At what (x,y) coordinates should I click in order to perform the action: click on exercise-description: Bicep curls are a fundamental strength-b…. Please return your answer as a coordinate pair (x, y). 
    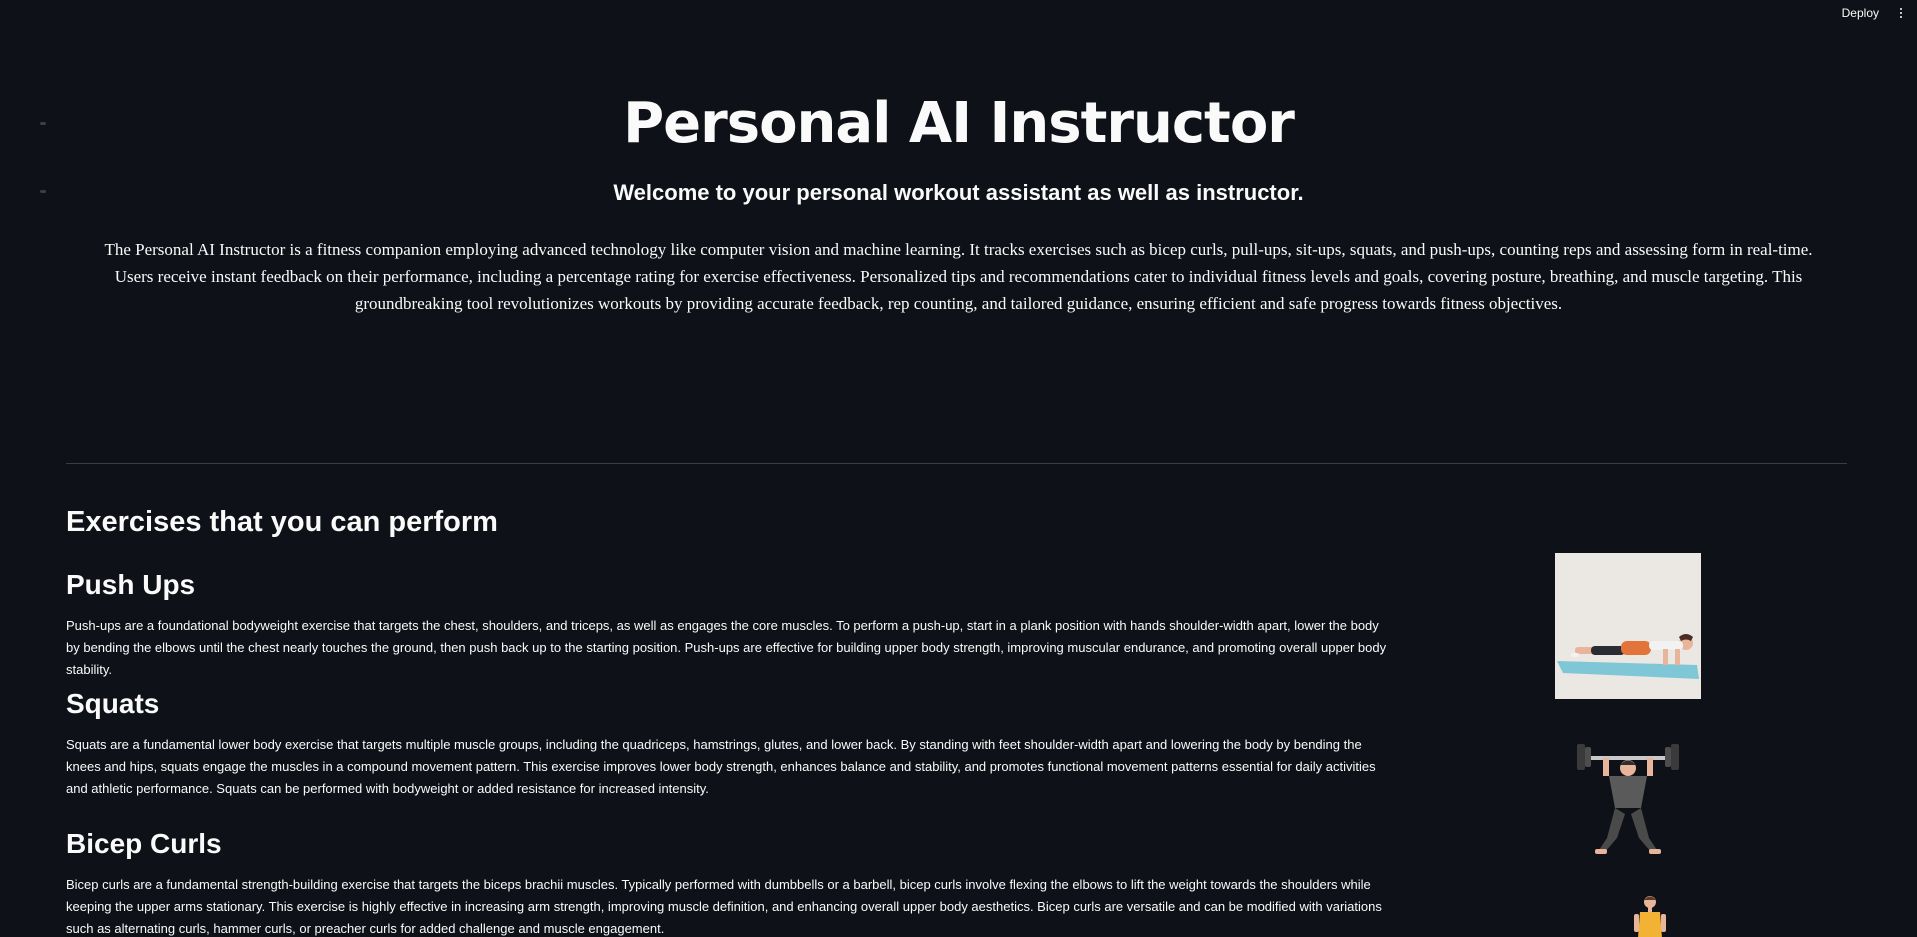
    Looking at the image, I should click on (724, 906).